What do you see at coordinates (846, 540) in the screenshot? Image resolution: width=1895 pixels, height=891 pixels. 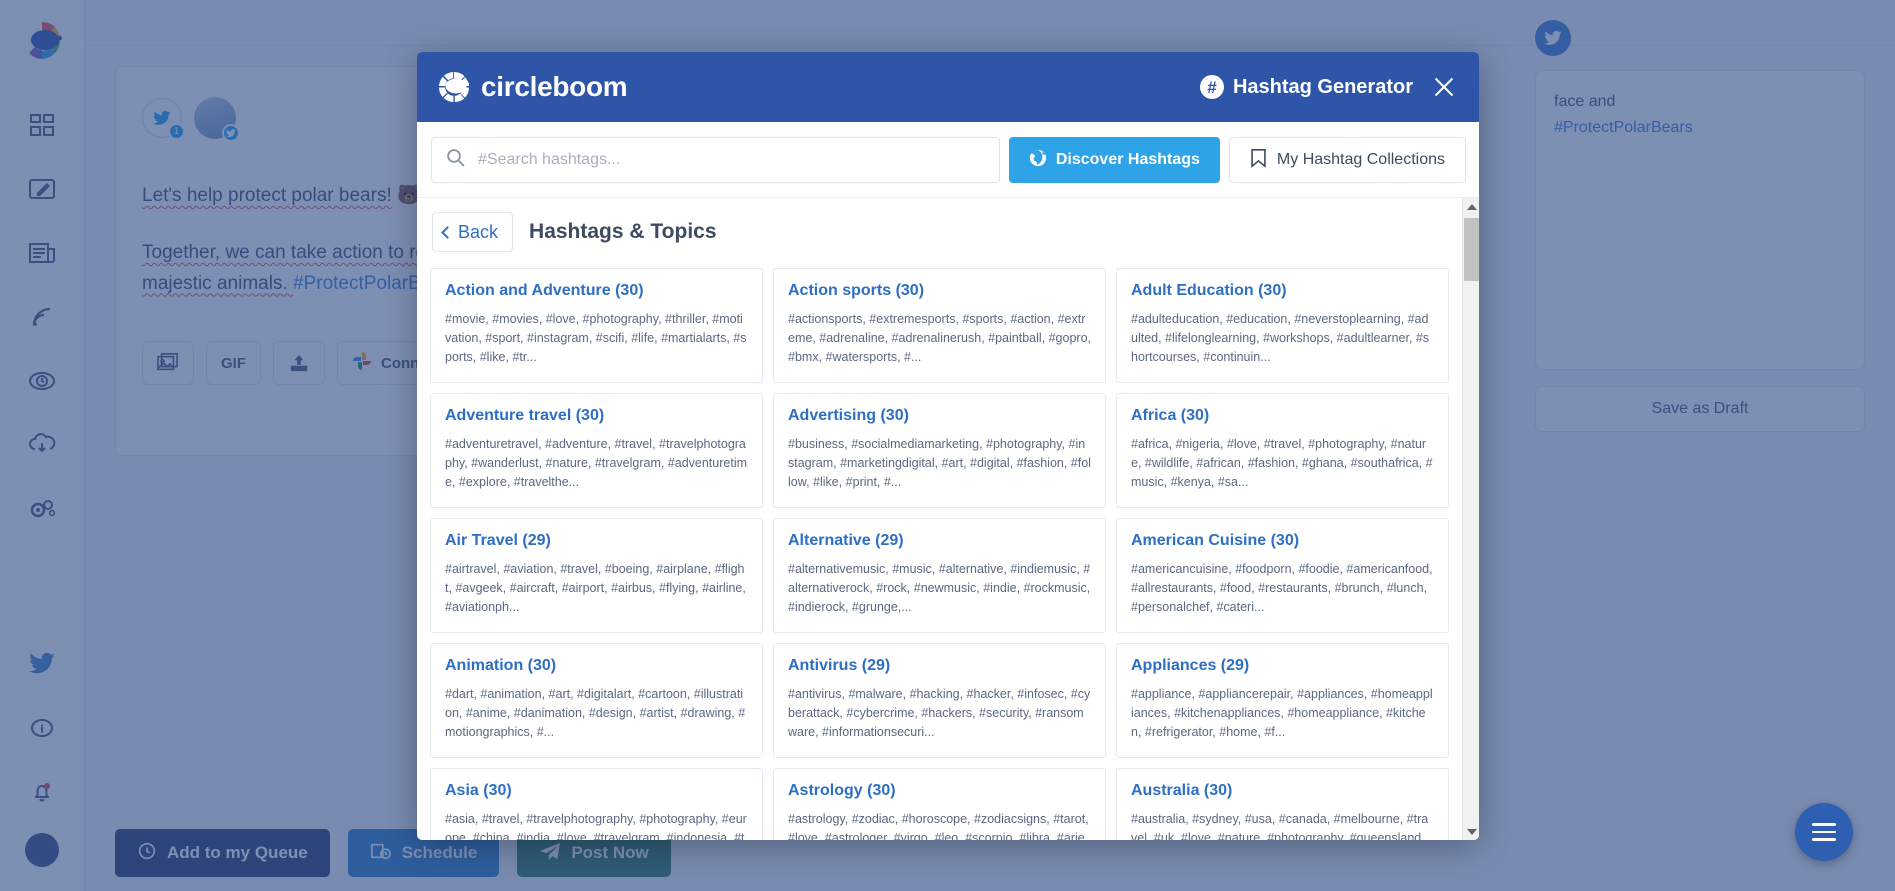 I see `topic-card-title: Alternative (29)` at bounding box center [846, 540].